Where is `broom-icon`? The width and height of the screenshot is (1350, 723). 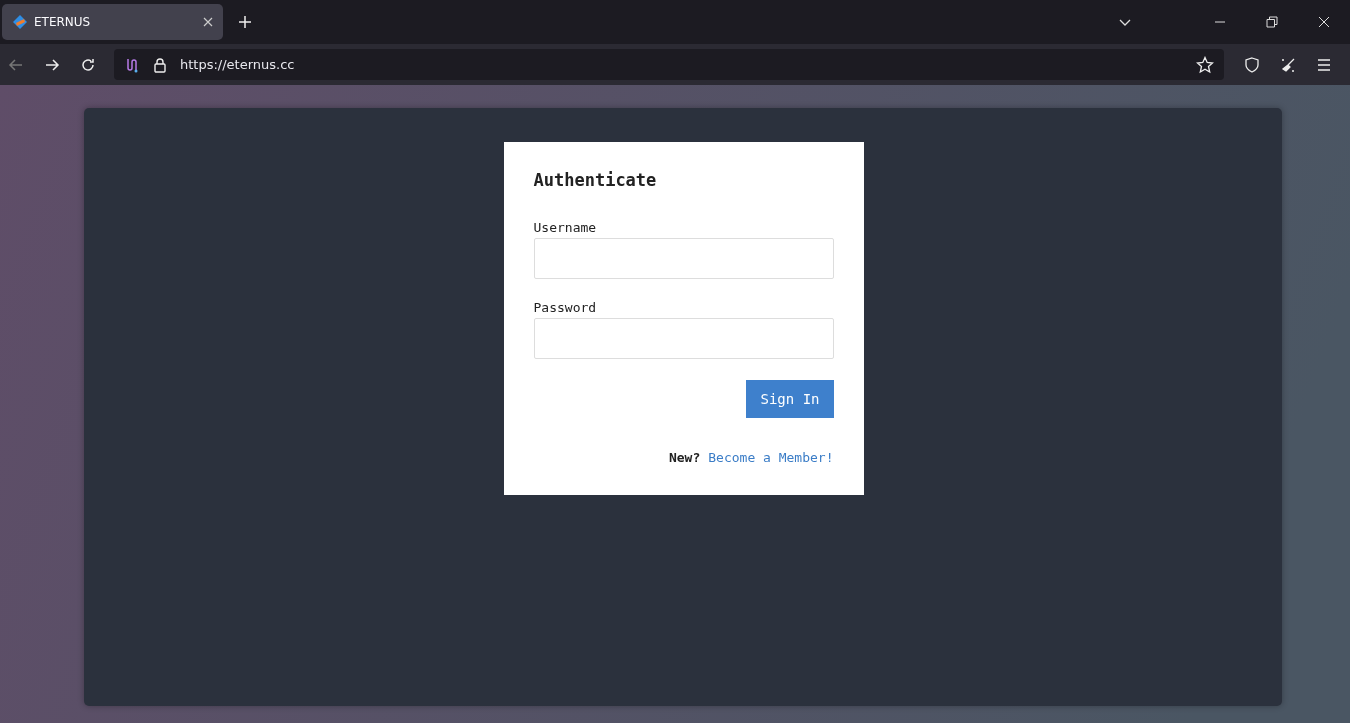 broom-icon is located at coordinates (1288, 64).